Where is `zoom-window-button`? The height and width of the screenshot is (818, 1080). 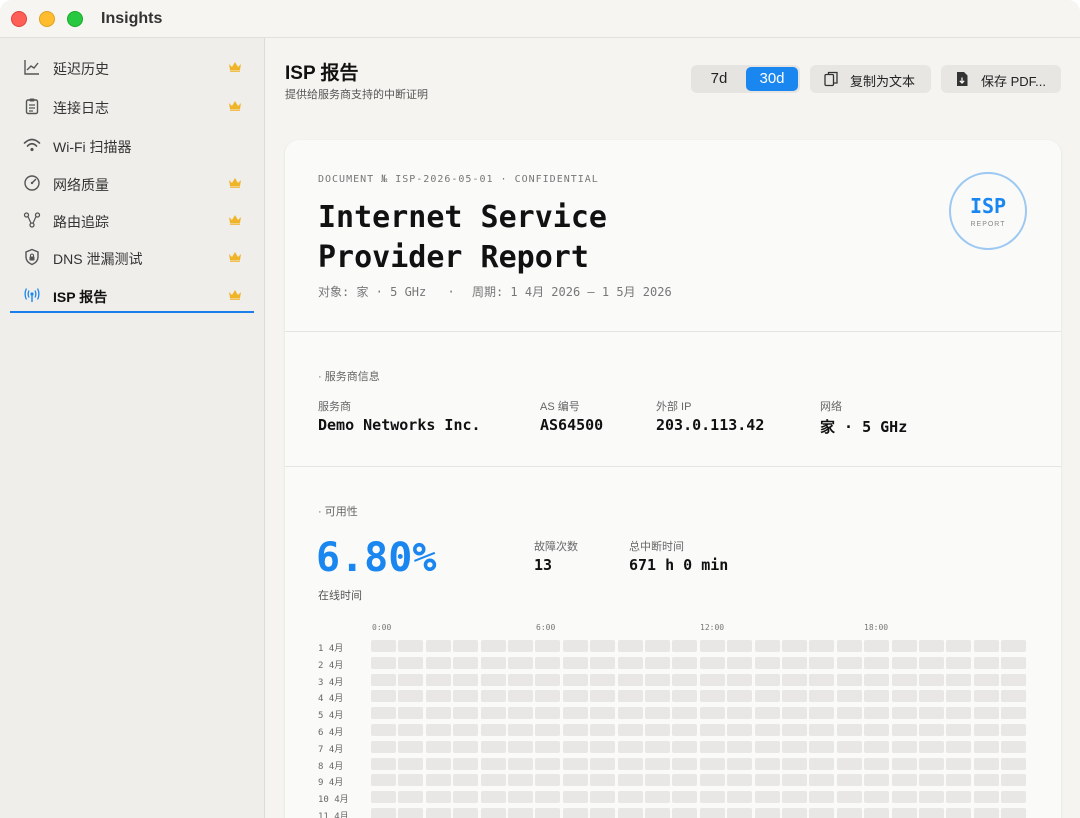
zoom-window-button is located at coordinates (75, 19).